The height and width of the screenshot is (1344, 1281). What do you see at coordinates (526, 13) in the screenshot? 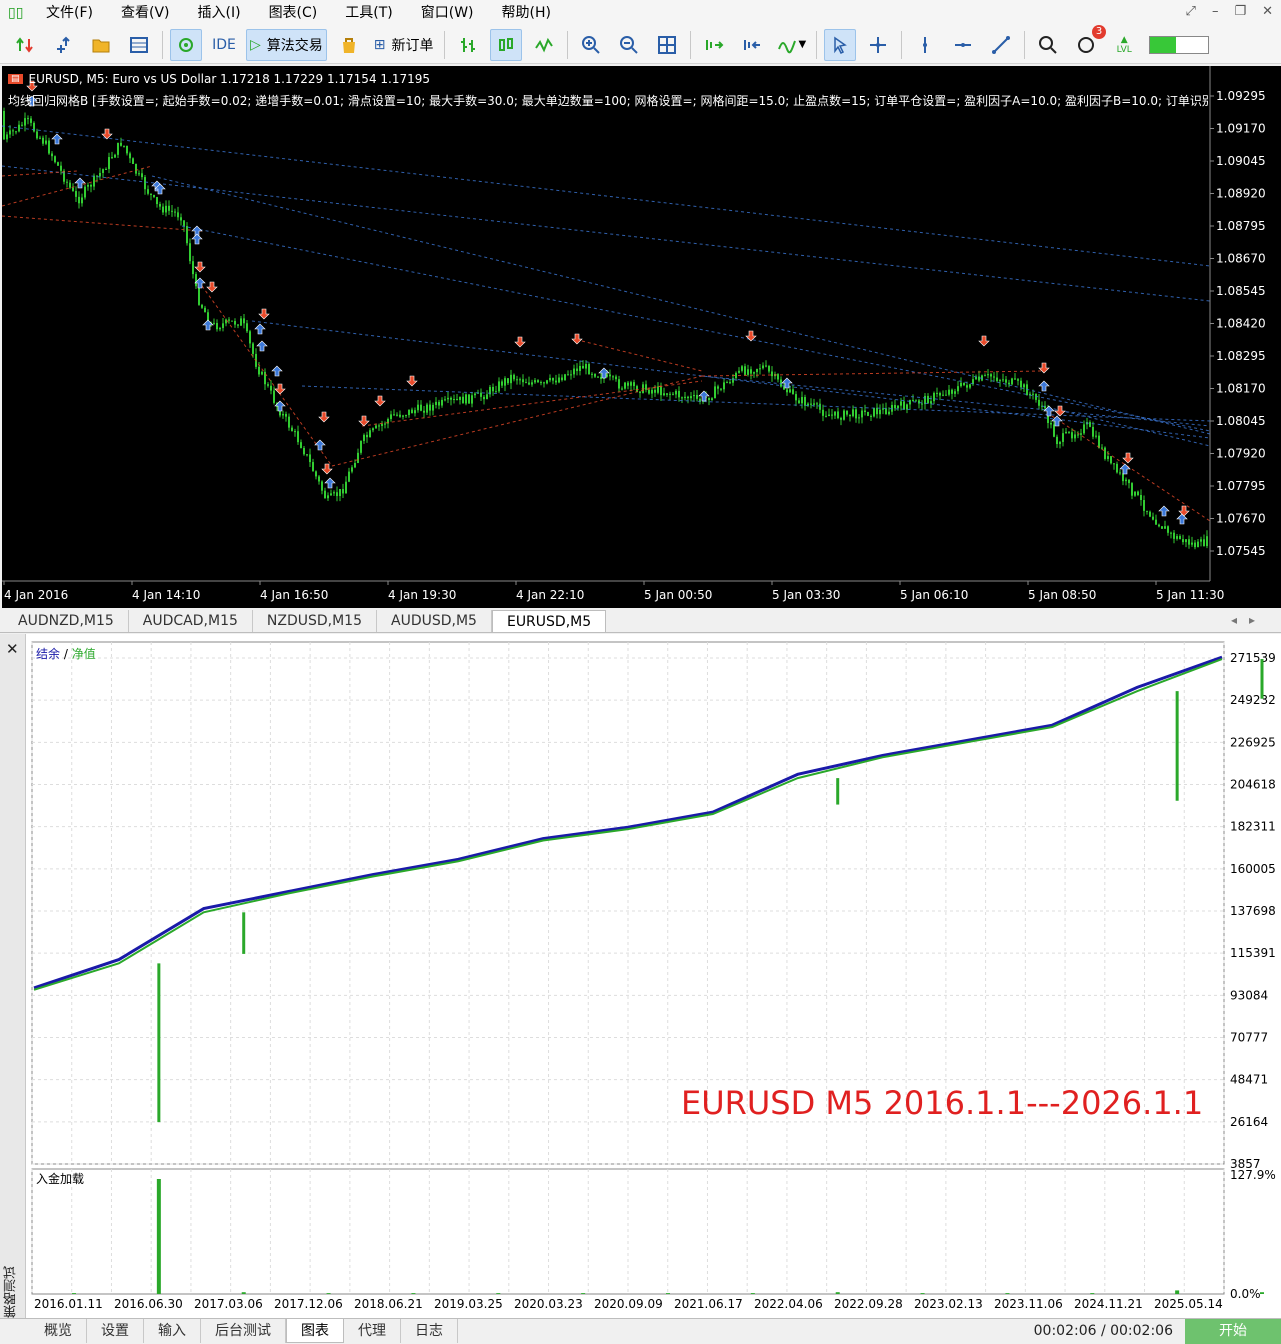
I see `menu-help: 帮助(H)` at bounding box center [526, 13].